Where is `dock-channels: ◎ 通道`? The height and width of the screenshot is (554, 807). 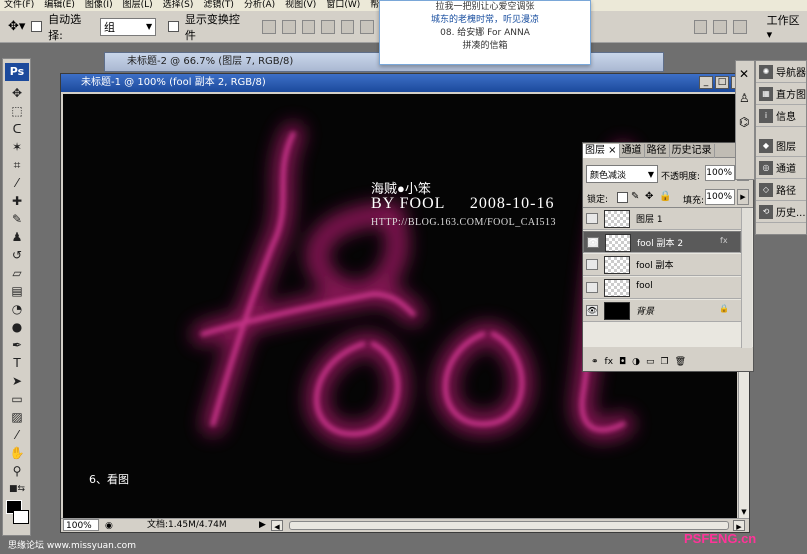
dock-channels: ◎ 通道 is located at coordinates (781, 168).